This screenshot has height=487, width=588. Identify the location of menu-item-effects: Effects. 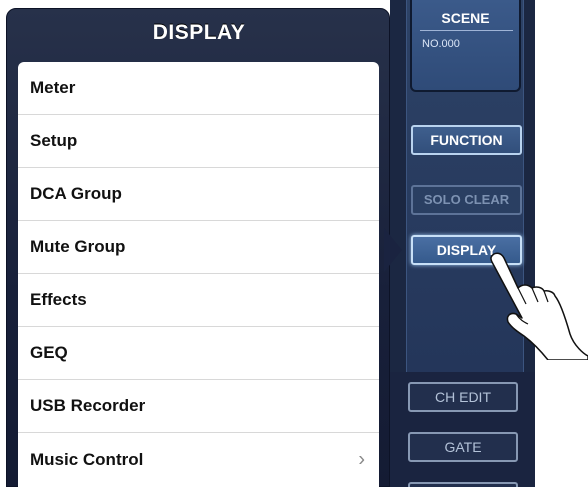
(198, 300).